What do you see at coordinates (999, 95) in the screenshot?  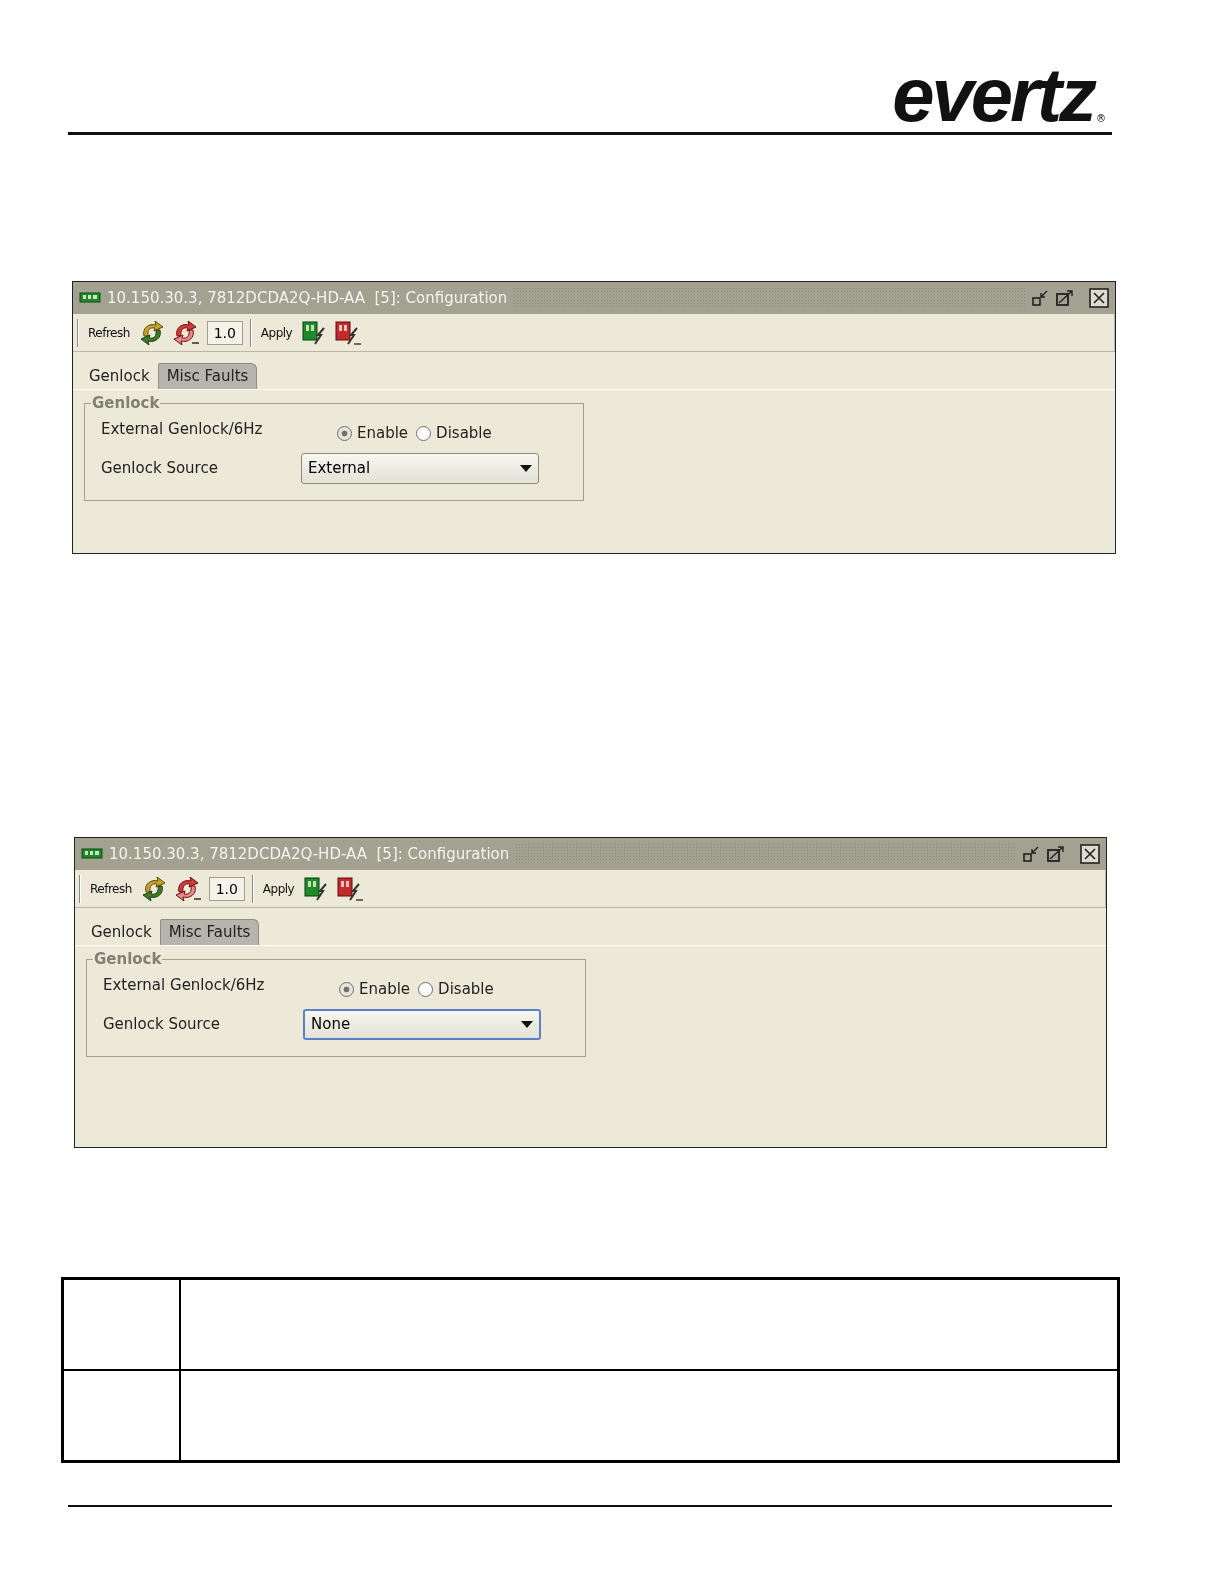 I see `company-logo: evertz®` at bounding box center [999, 95].